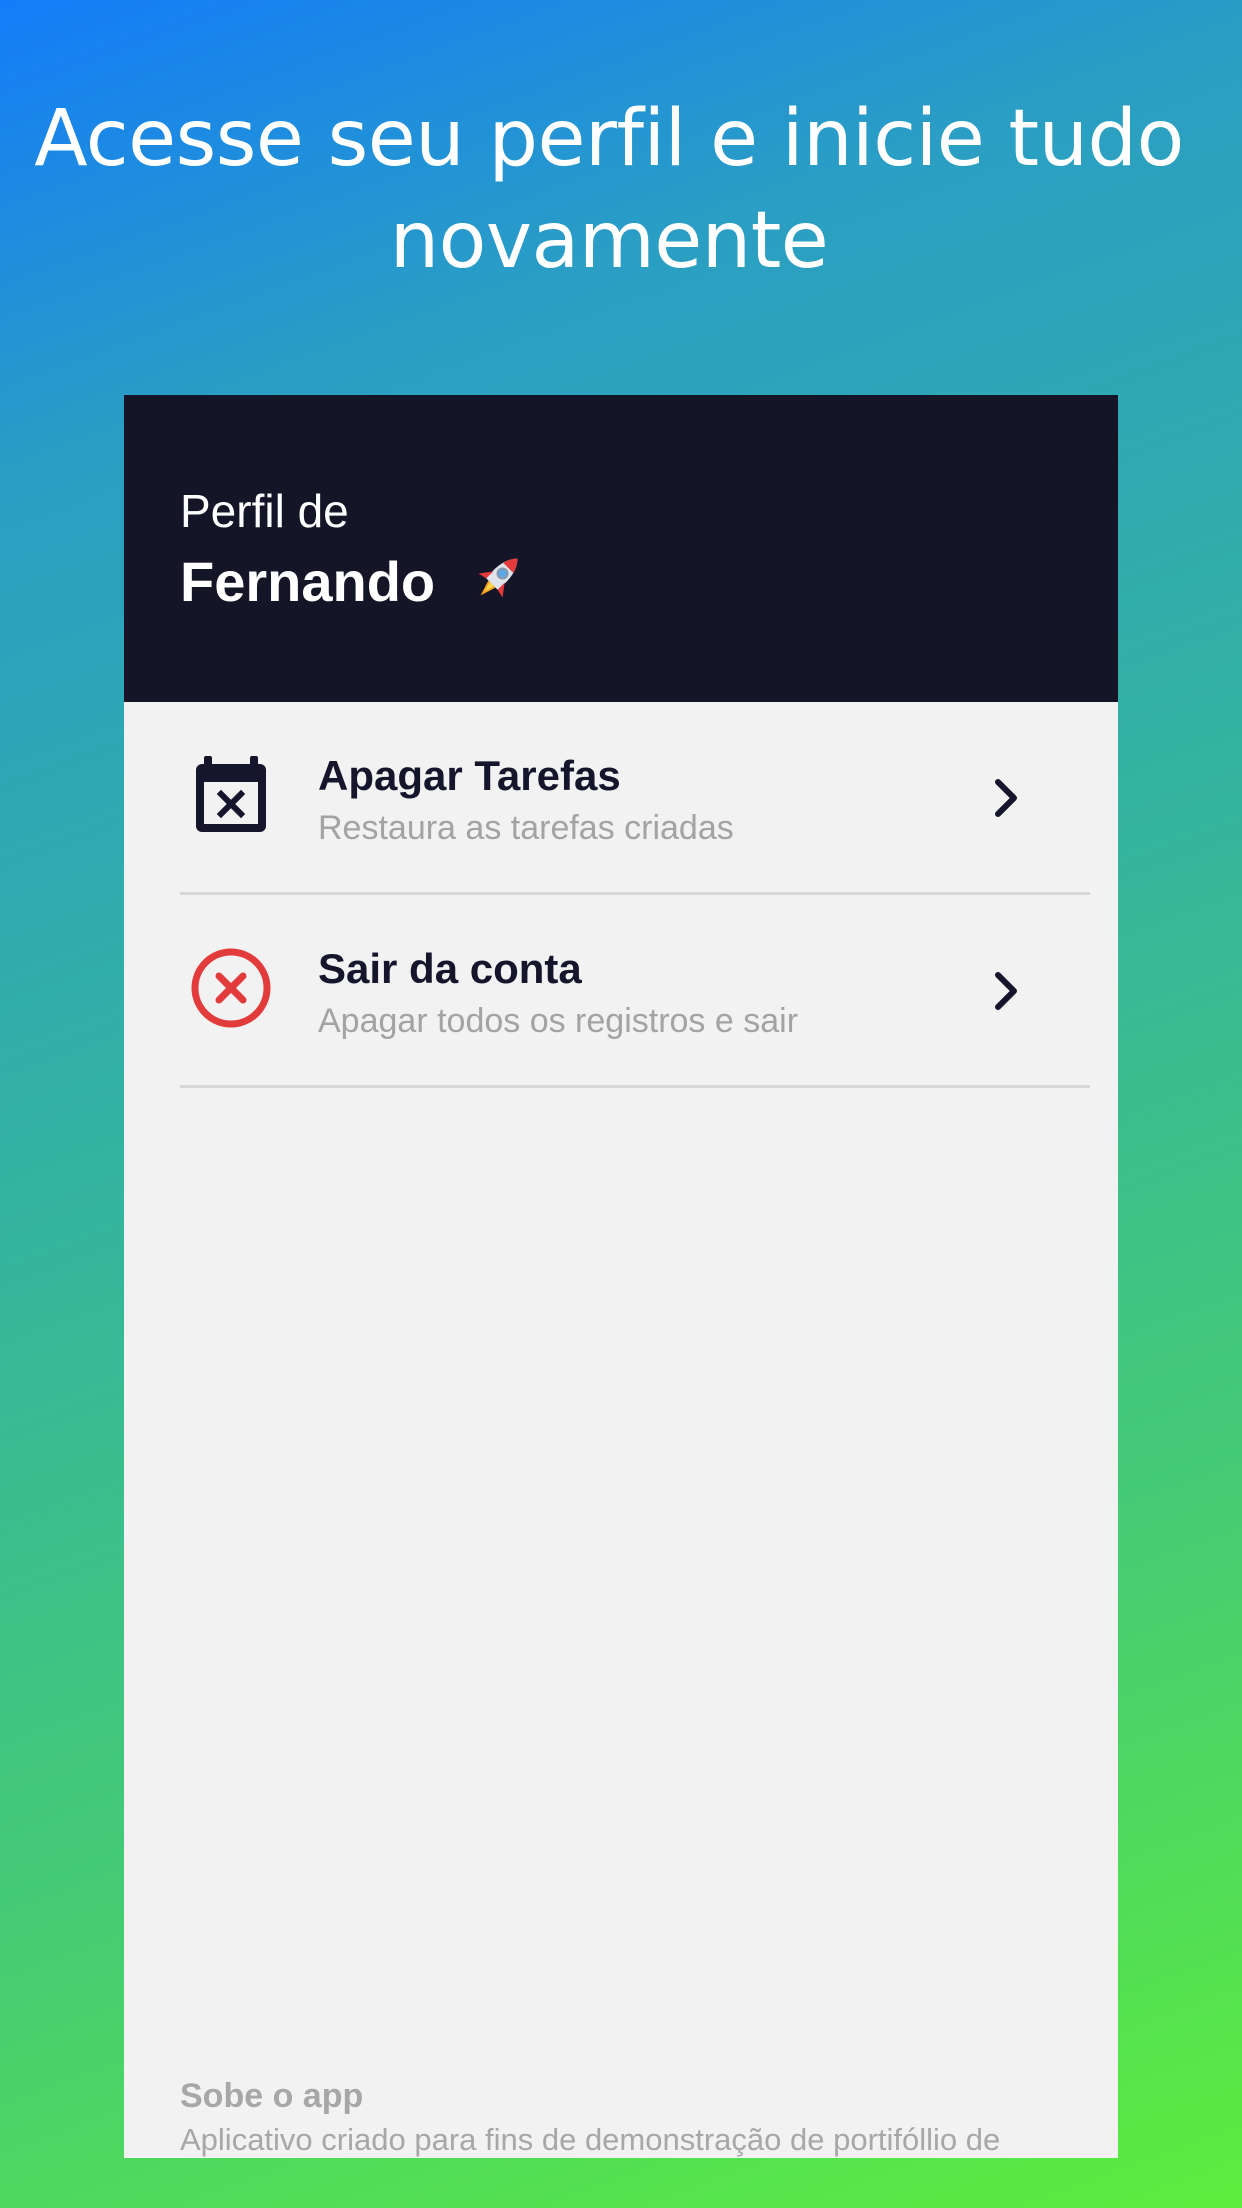 This screenshot has height=2208, width=1242. What do you see at coordinates (231, 988) in the screenshot?
I see `close-circle-icon` at bounding box center [231, 988].